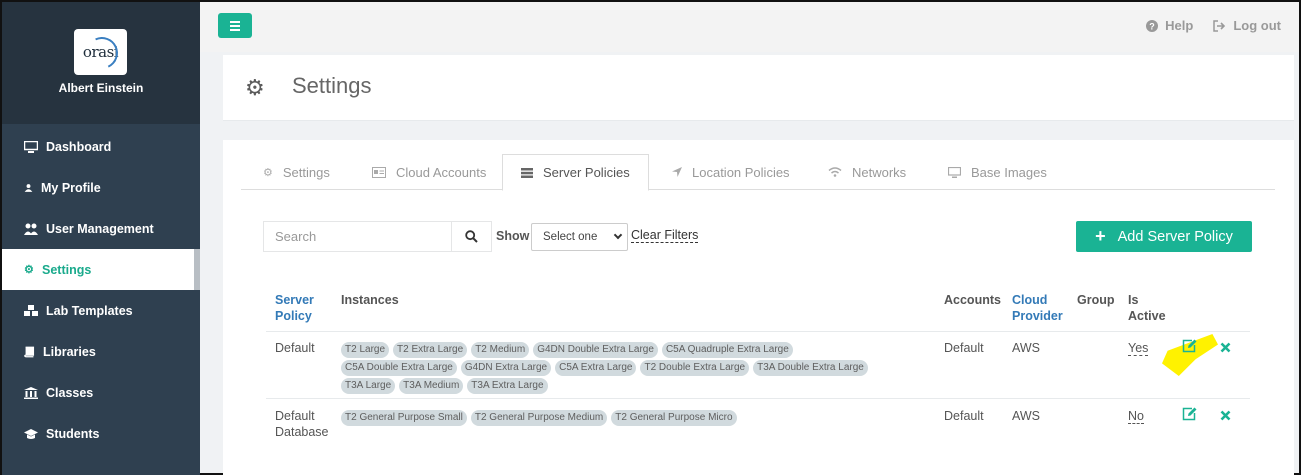  I want to click on sidebar-item-libraries: Libraries, so click(101, 351).